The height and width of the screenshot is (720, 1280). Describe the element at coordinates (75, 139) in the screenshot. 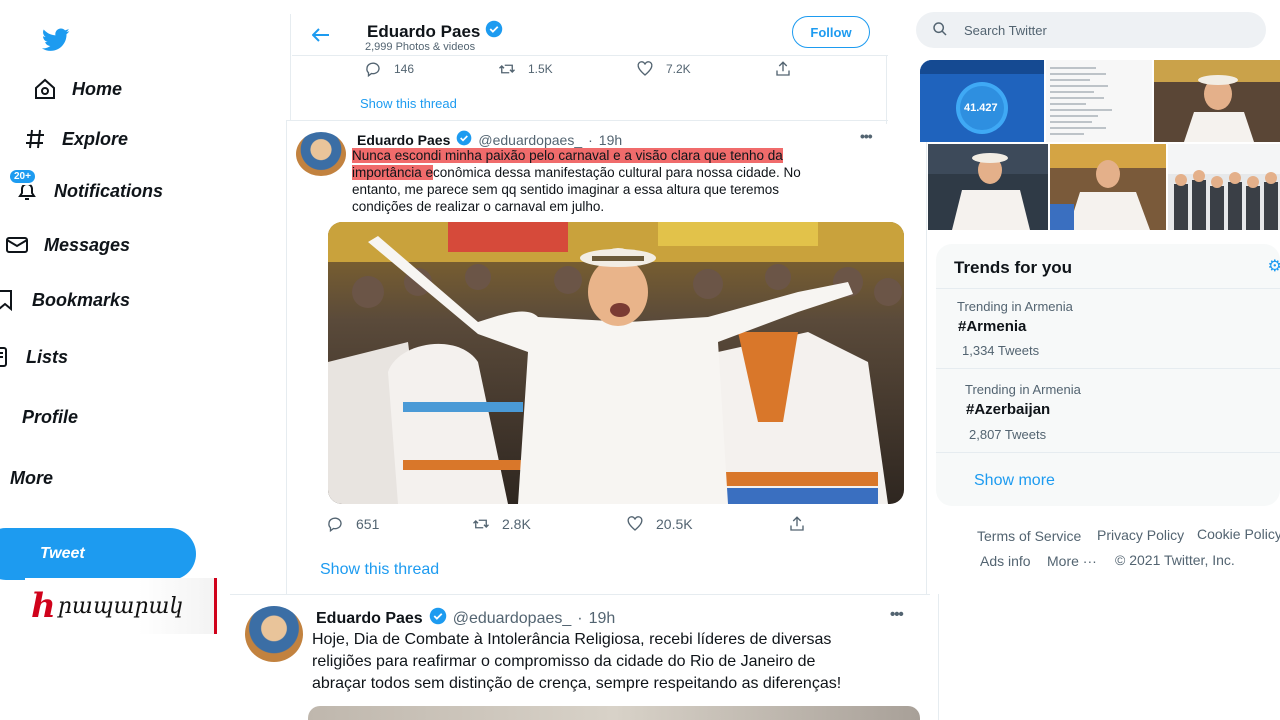

I see `nav-item-explore: Explore` at that location.